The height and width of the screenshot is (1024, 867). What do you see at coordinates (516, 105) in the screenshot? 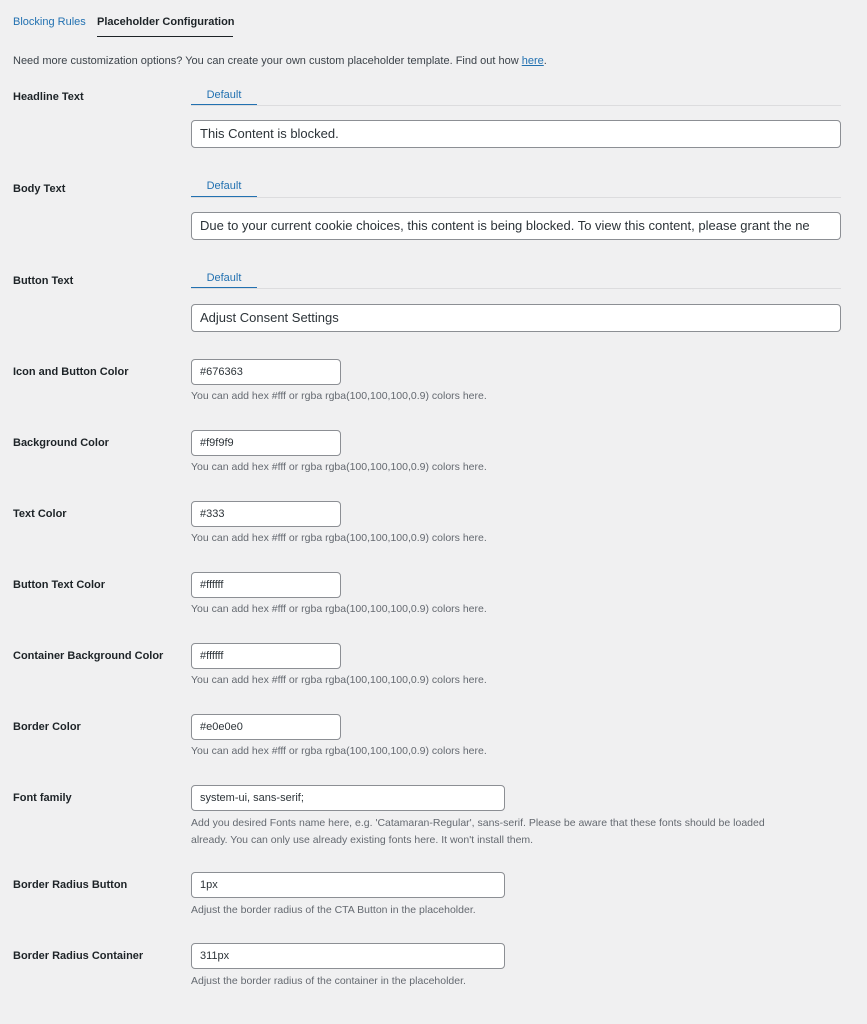
I see `headline-tab-divider` at bounding box center [516, 105].